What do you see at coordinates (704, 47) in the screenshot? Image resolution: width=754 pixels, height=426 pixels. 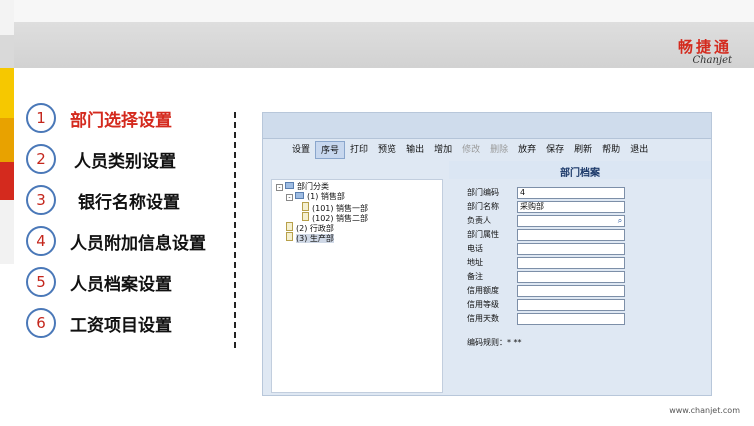 I see `brand-name-cn: 畅捷通` at bounding box center [704, 47].